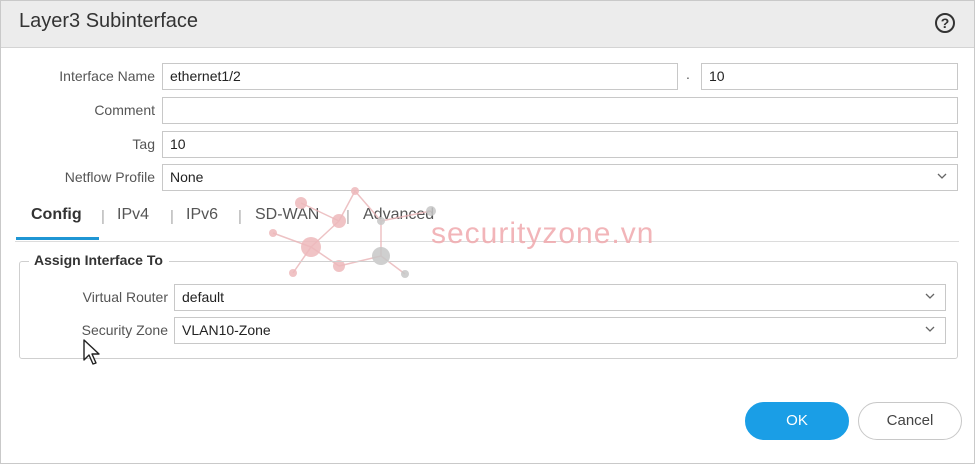 The width and height of the screenshot is (975, 464). Describe the element at coordinates (125, 297) in the screenshot. I see `virtual-router-label: Virtual Router` at that location.